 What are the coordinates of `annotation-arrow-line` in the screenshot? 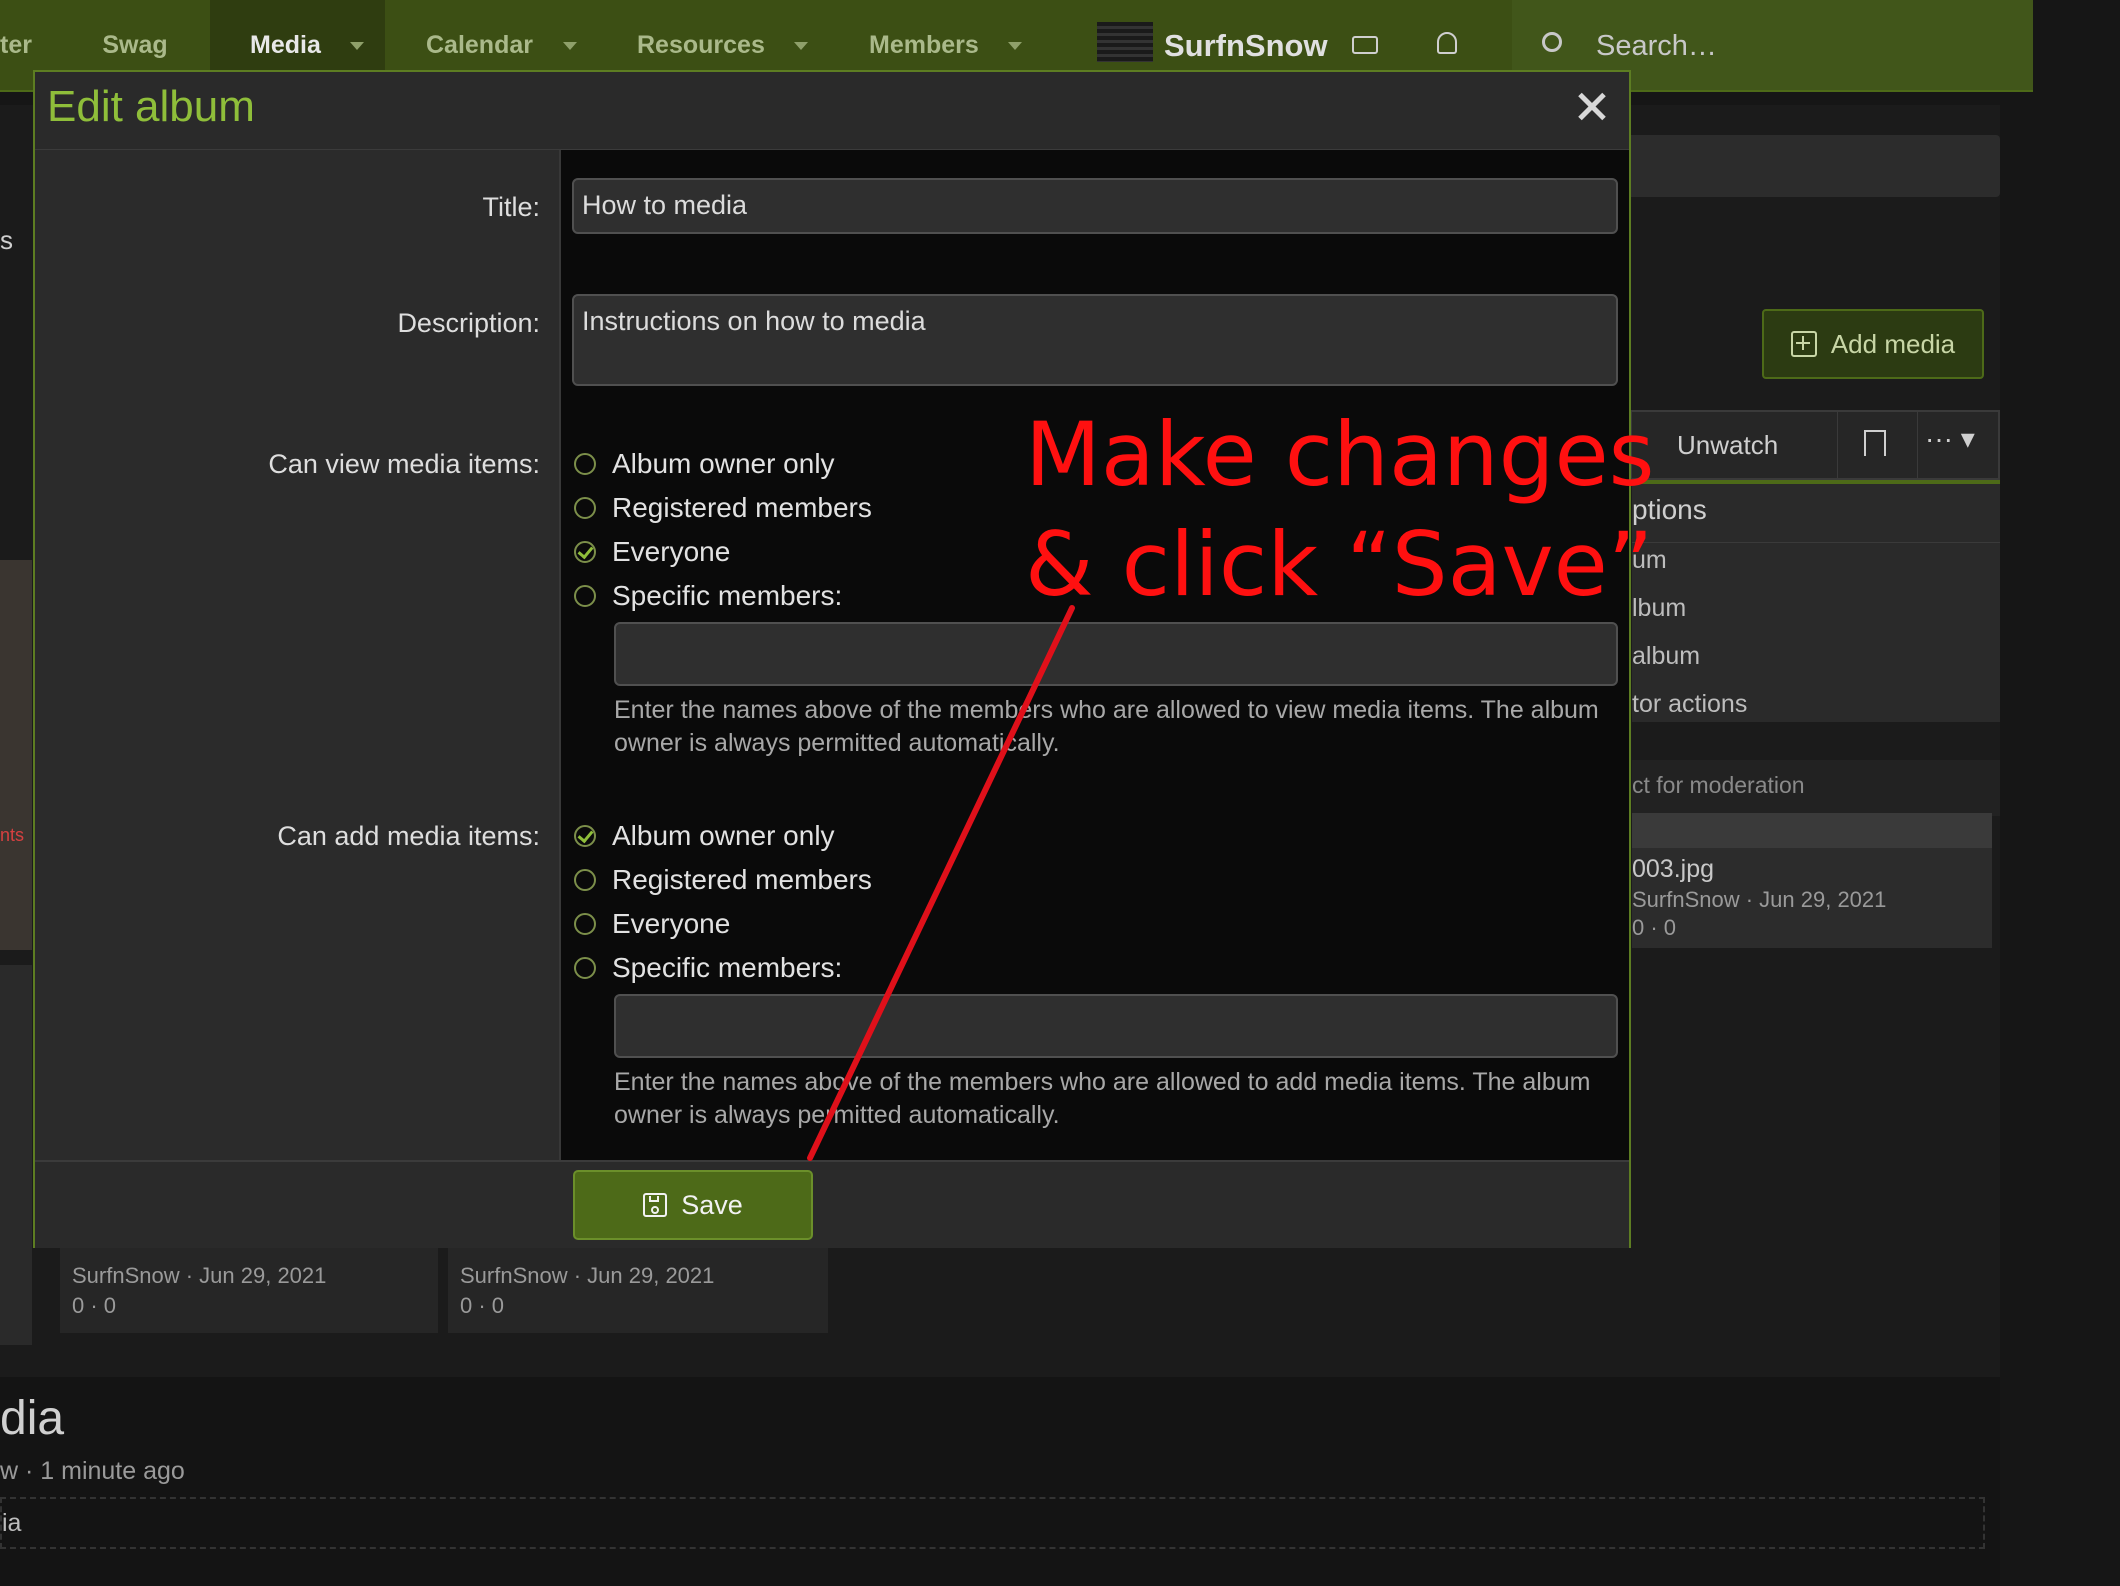 It's located at (941, 883).